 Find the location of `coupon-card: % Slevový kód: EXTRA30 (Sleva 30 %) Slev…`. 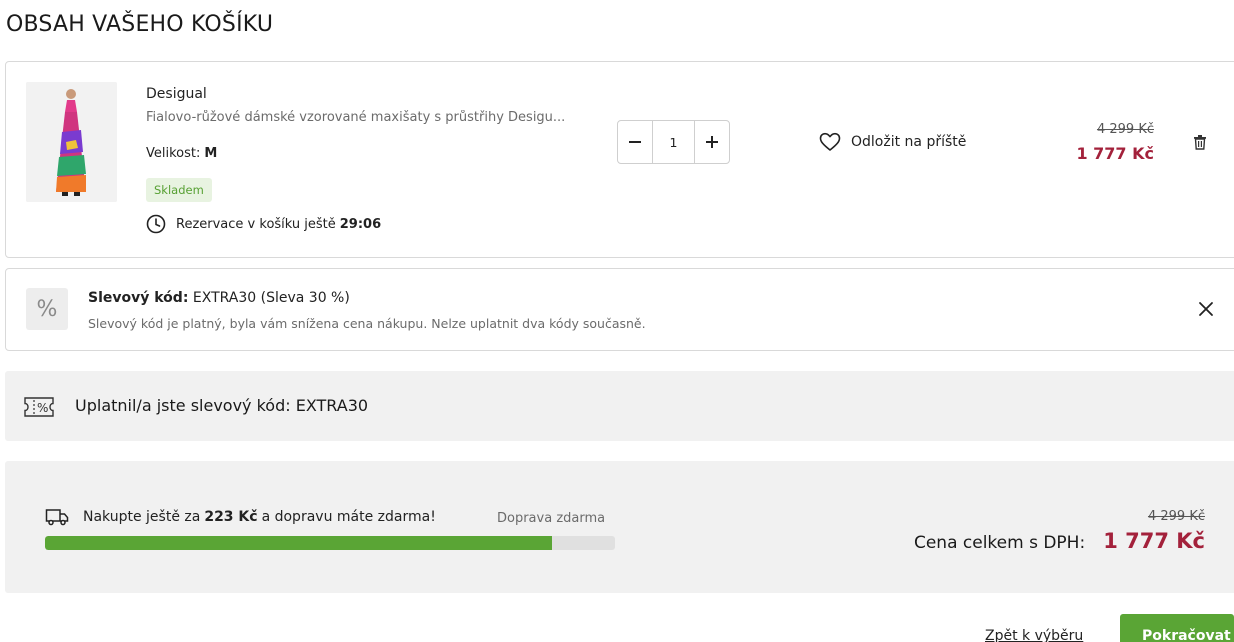

coupon-card: % Slevový kód: EXTRA30 (Sleva 30 %) Slev… is located at coordinates (619, 309).